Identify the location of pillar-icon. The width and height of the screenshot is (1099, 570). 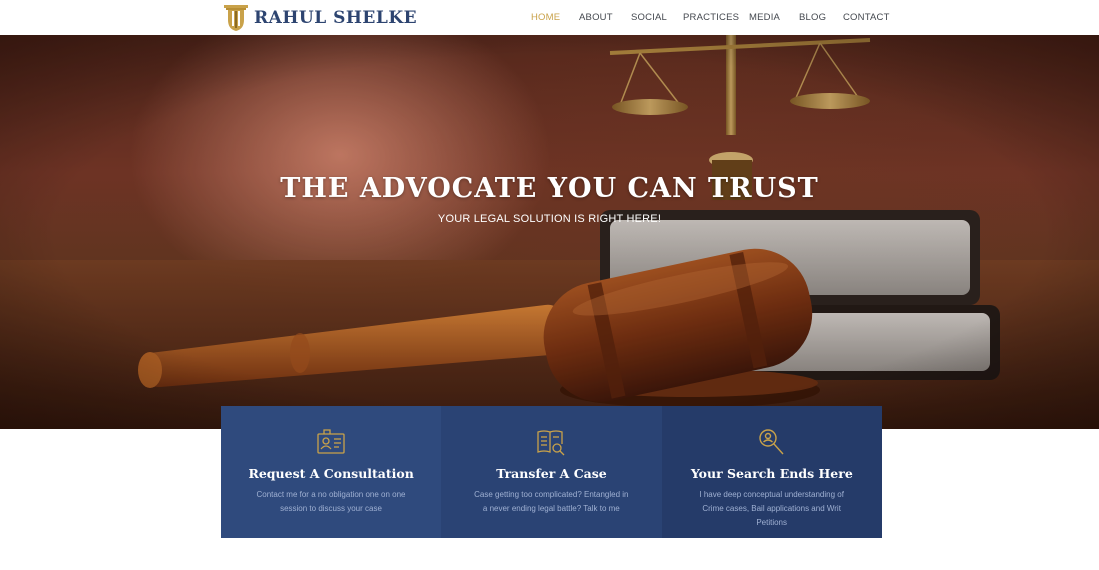
(236, 17).